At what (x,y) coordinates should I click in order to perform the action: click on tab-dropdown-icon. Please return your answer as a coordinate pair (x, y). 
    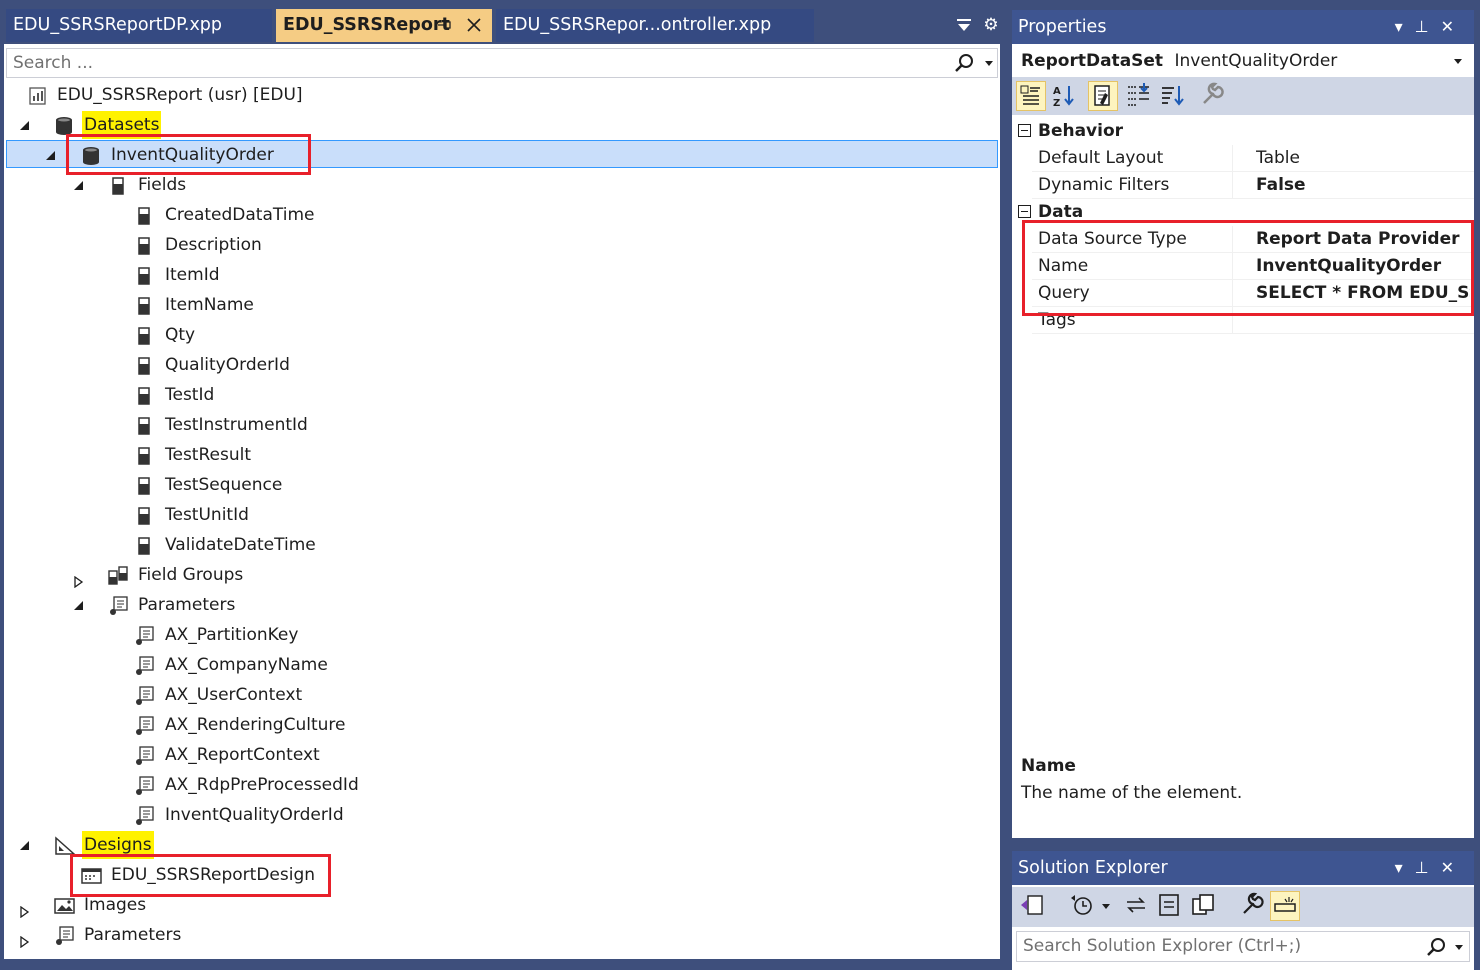
    Looking at the image, I should click on (964, 25).